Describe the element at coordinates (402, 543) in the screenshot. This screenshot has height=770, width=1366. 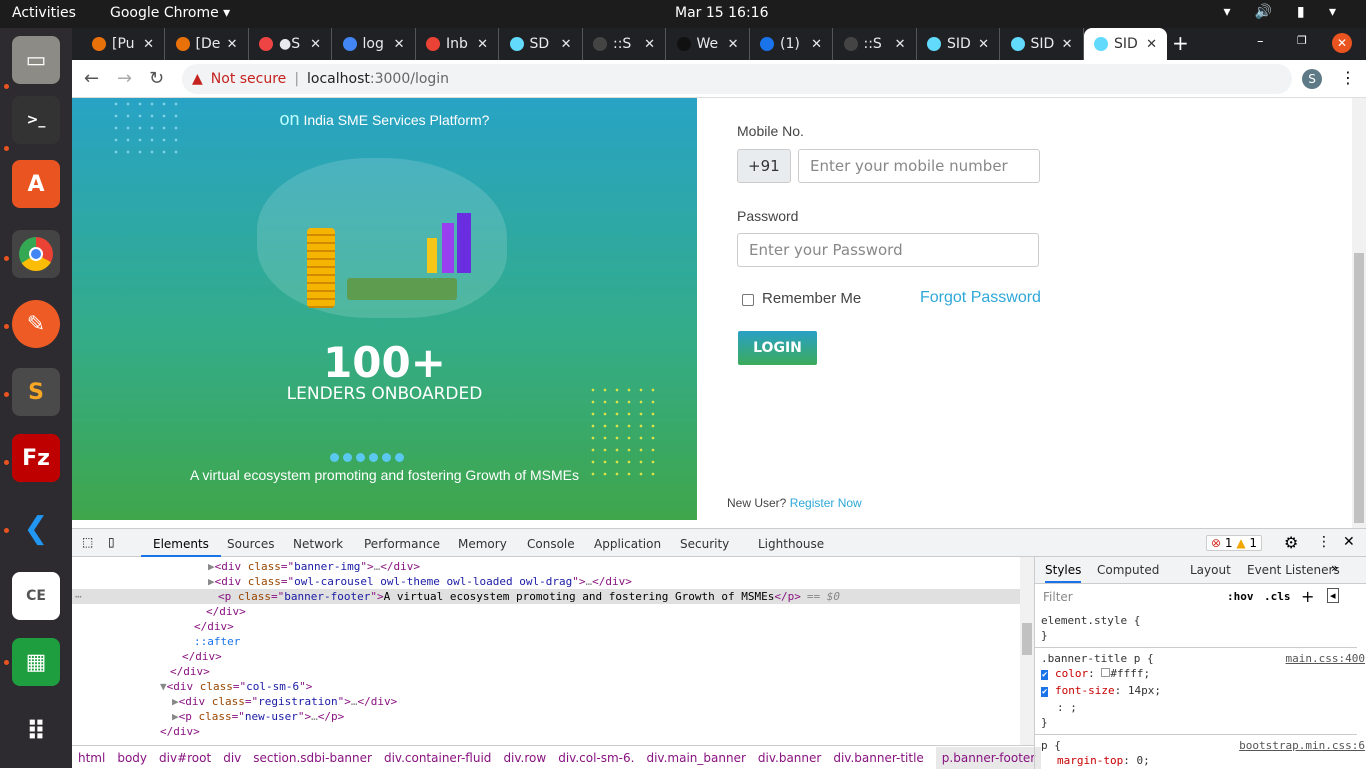
I see `devtools-tab-performance: Performance` at that location.